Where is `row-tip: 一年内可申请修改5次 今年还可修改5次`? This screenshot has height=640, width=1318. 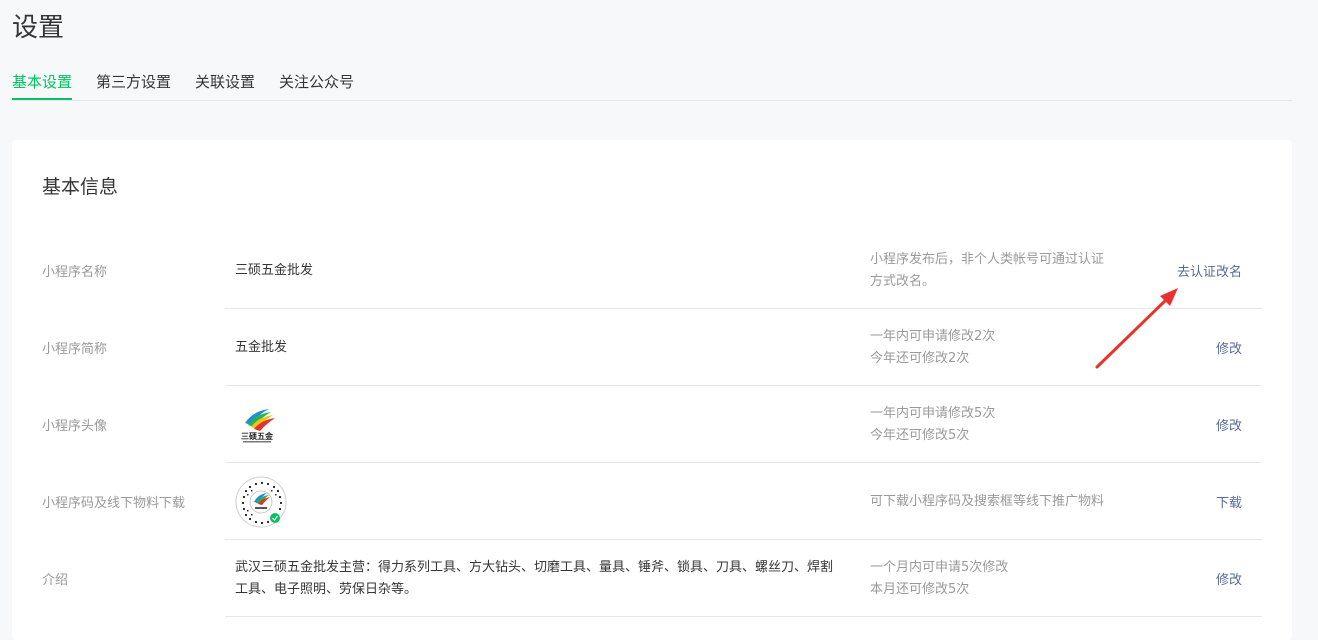
row-tip: 一年内可申请修改5次 今年还可修改5次 is located at coordinates (1001, 424).